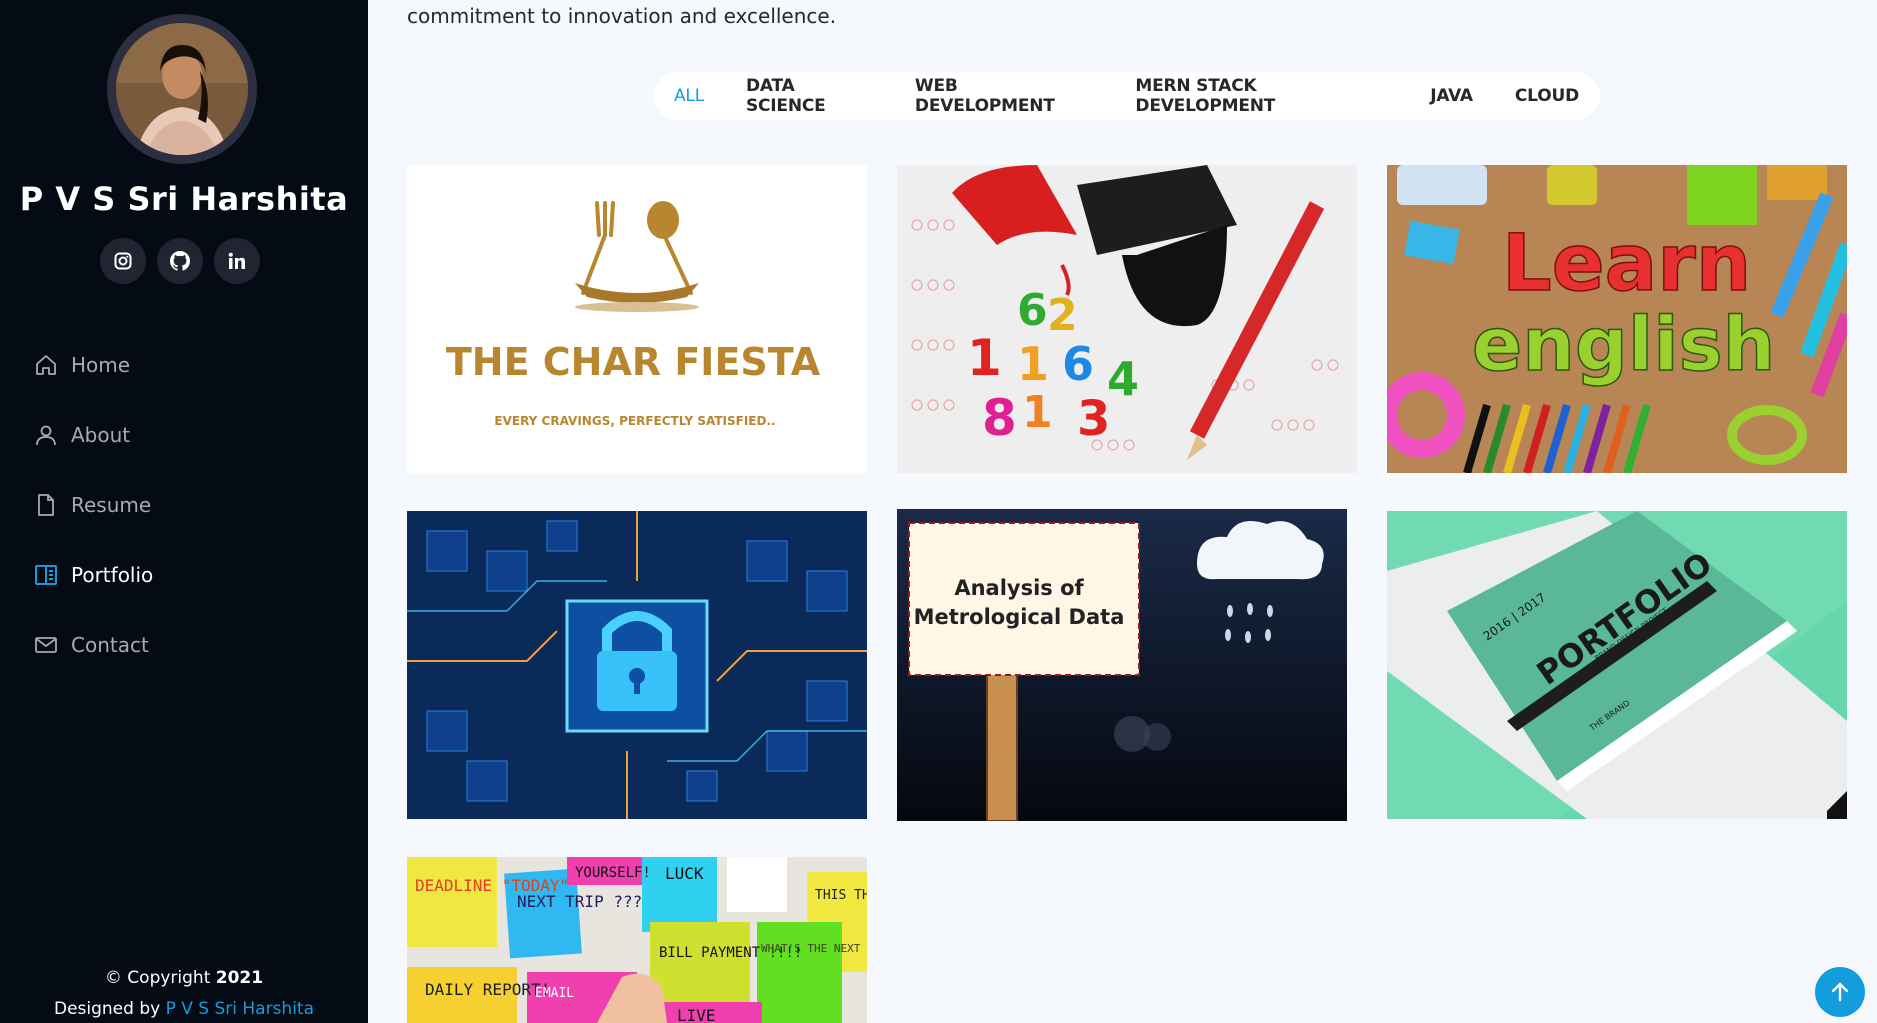 The width and height of the screenshot is (1877, 1023). I want to click on nav-resume: Resume, so click(93, 505).